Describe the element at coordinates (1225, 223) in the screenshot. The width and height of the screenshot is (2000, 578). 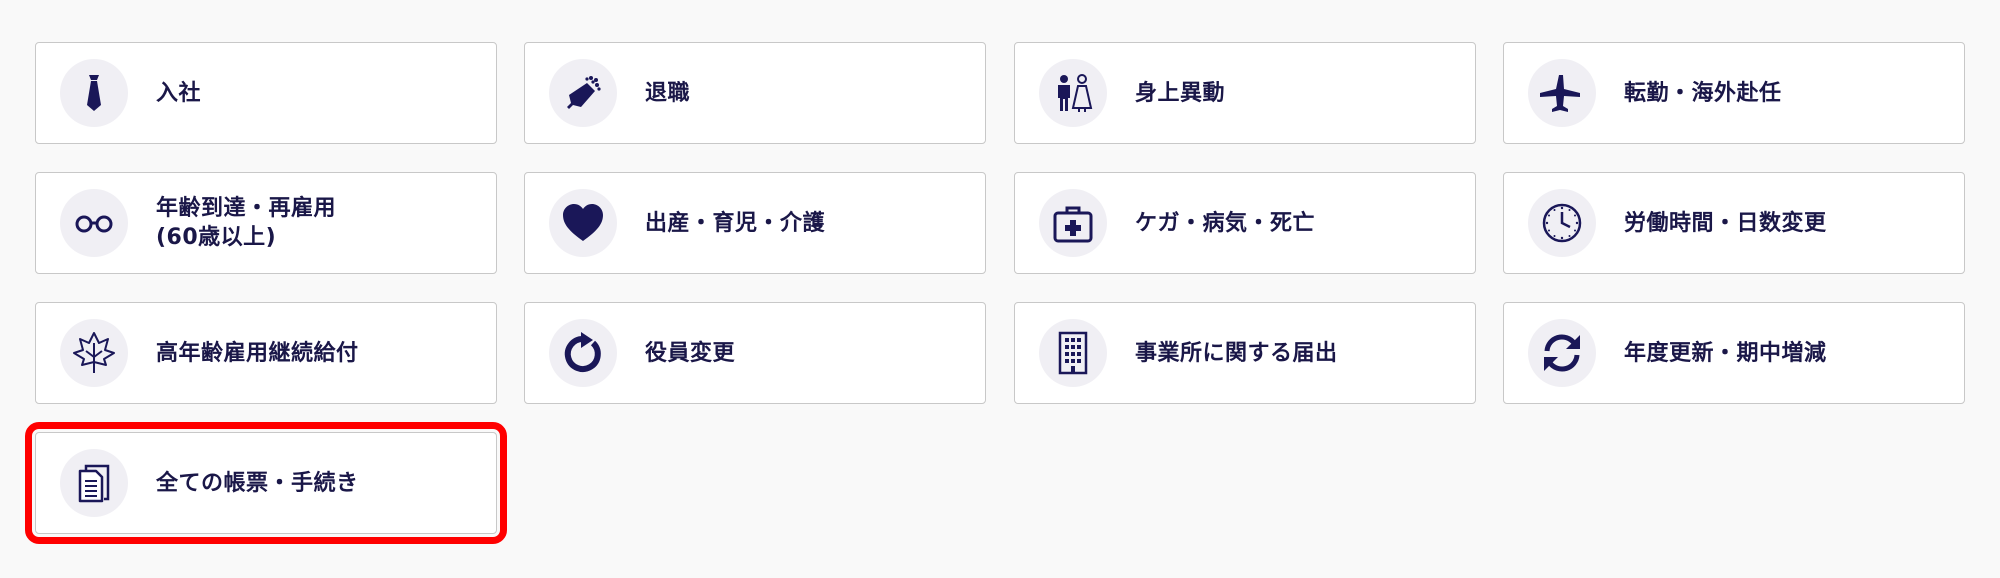
I see `card-label: ケガ・病気・死亡` at that location.